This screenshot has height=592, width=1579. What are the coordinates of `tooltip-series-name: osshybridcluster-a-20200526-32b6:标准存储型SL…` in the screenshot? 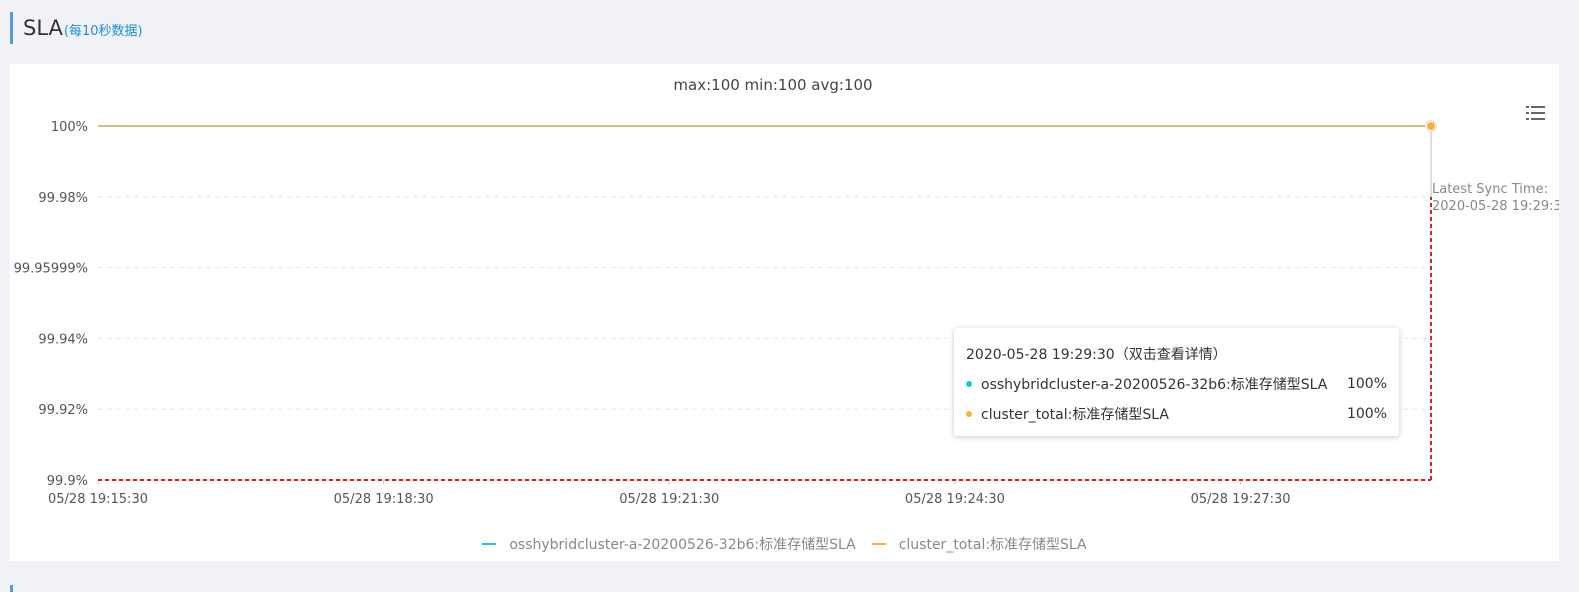 It's located at (1154, 385).